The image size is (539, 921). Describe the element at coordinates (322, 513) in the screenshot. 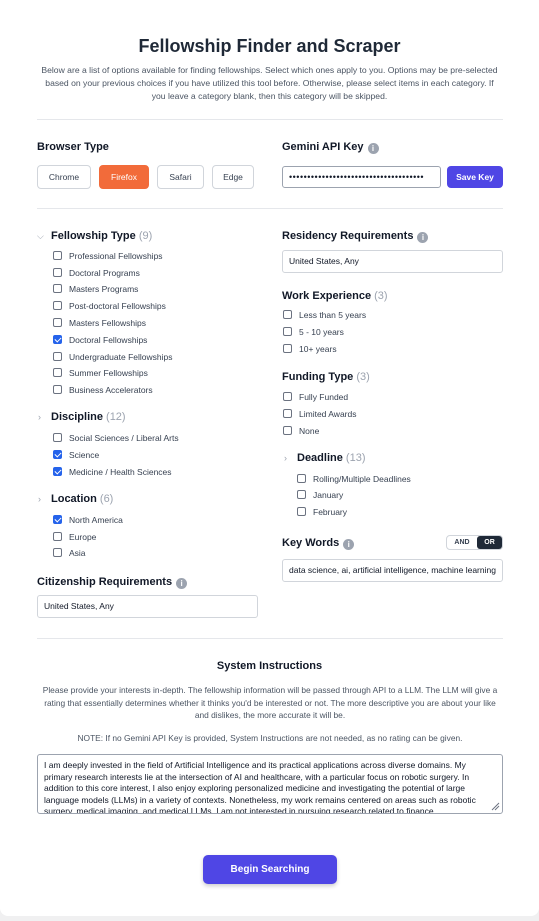

I see `deadline-option: February` at that location.